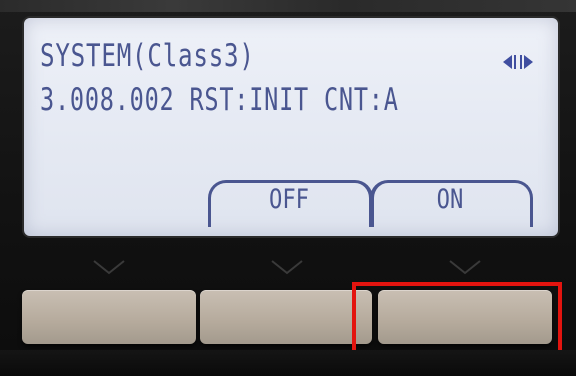  I want to click on bezel-top, so click(288, 6).